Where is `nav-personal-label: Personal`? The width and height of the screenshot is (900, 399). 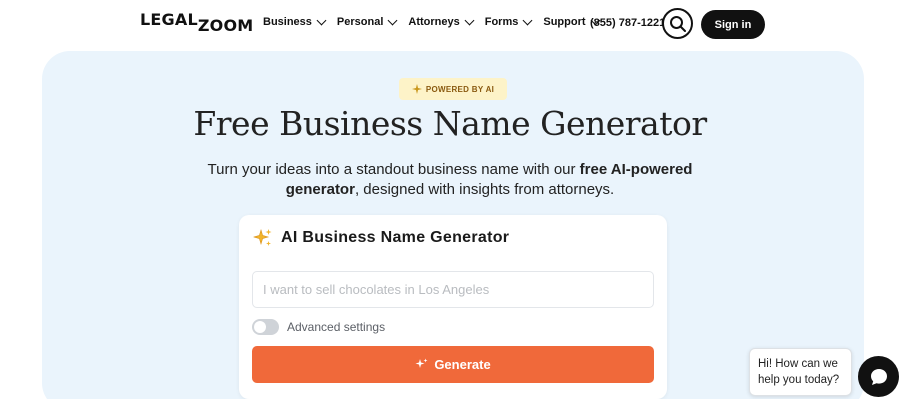 nav-personal-label: Personal is located at coordinates (360, 22).